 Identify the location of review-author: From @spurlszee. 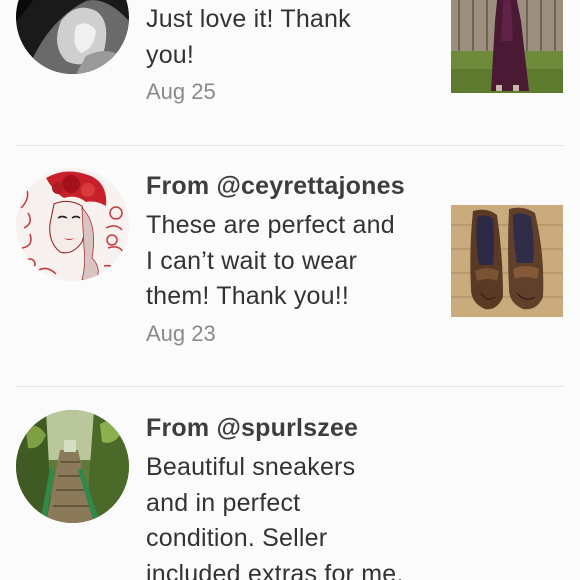
(296, 428).